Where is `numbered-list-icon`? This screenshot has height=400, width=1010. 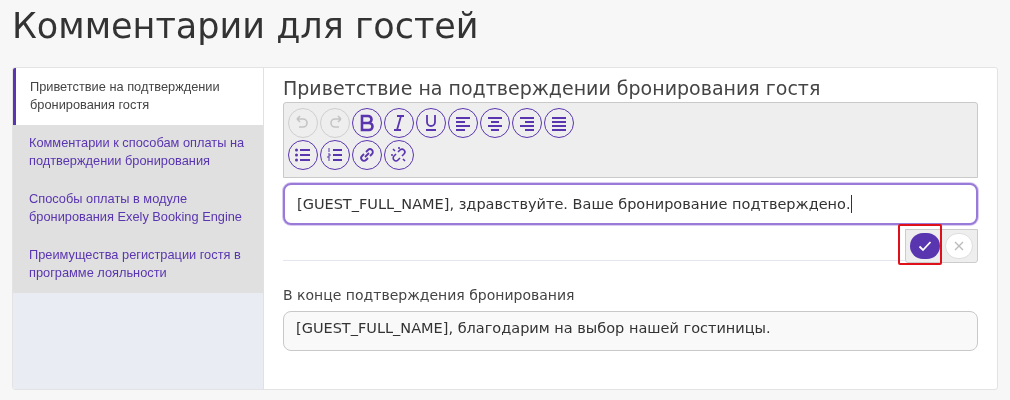 numbered-list-icon is located at coordinates (335, 155).